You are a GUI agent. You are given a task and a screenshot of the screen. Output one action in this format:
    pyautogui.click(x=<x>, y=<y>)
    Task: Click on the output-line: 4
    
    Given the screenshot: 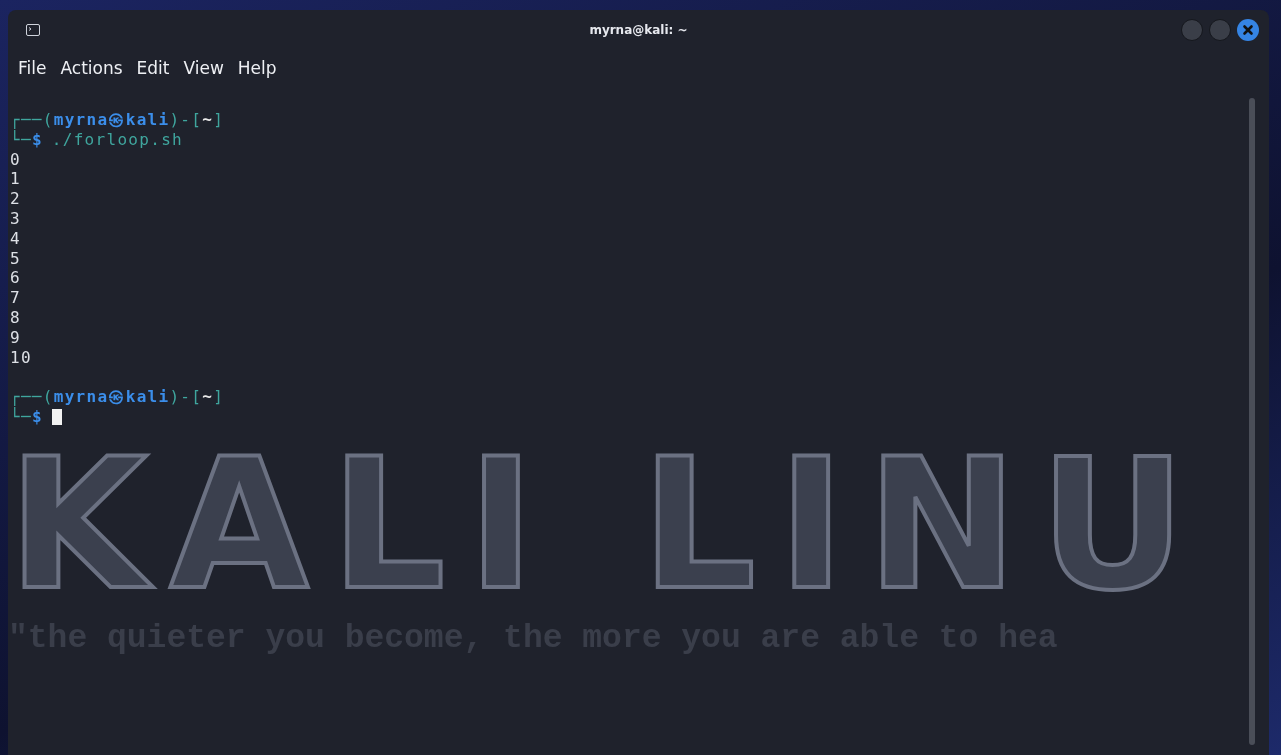 What is the action you would take?
    pyautogui.click(x=15, y=238)
    